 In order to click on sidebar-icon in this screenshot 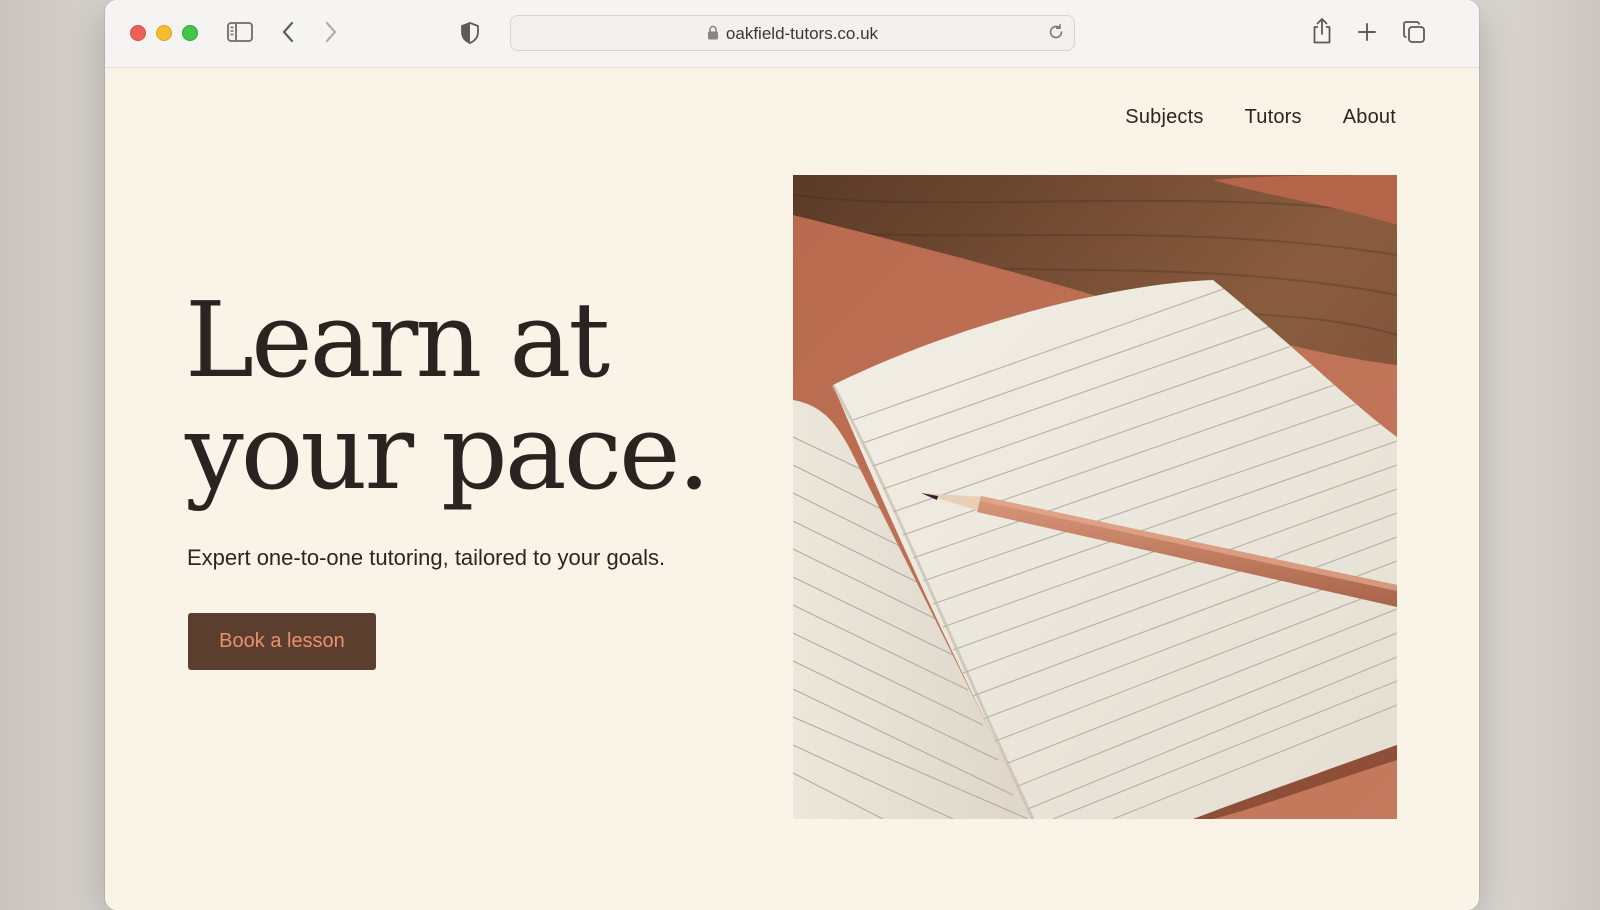, I will do `click(240, 32)`.